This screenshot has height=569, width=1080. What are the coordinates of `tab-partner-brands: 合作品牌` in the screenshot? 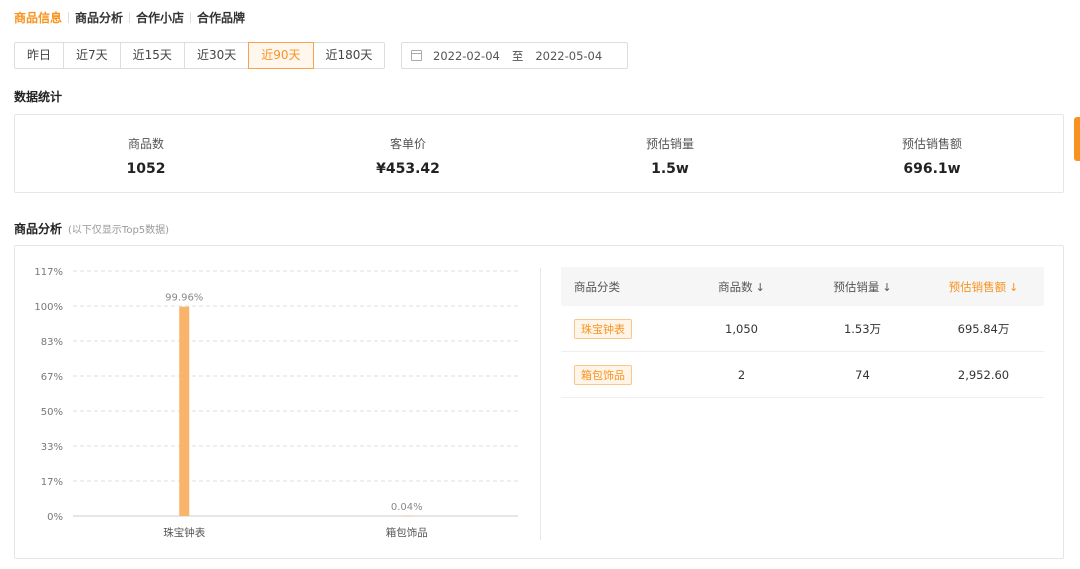 It's located at (221, 17).